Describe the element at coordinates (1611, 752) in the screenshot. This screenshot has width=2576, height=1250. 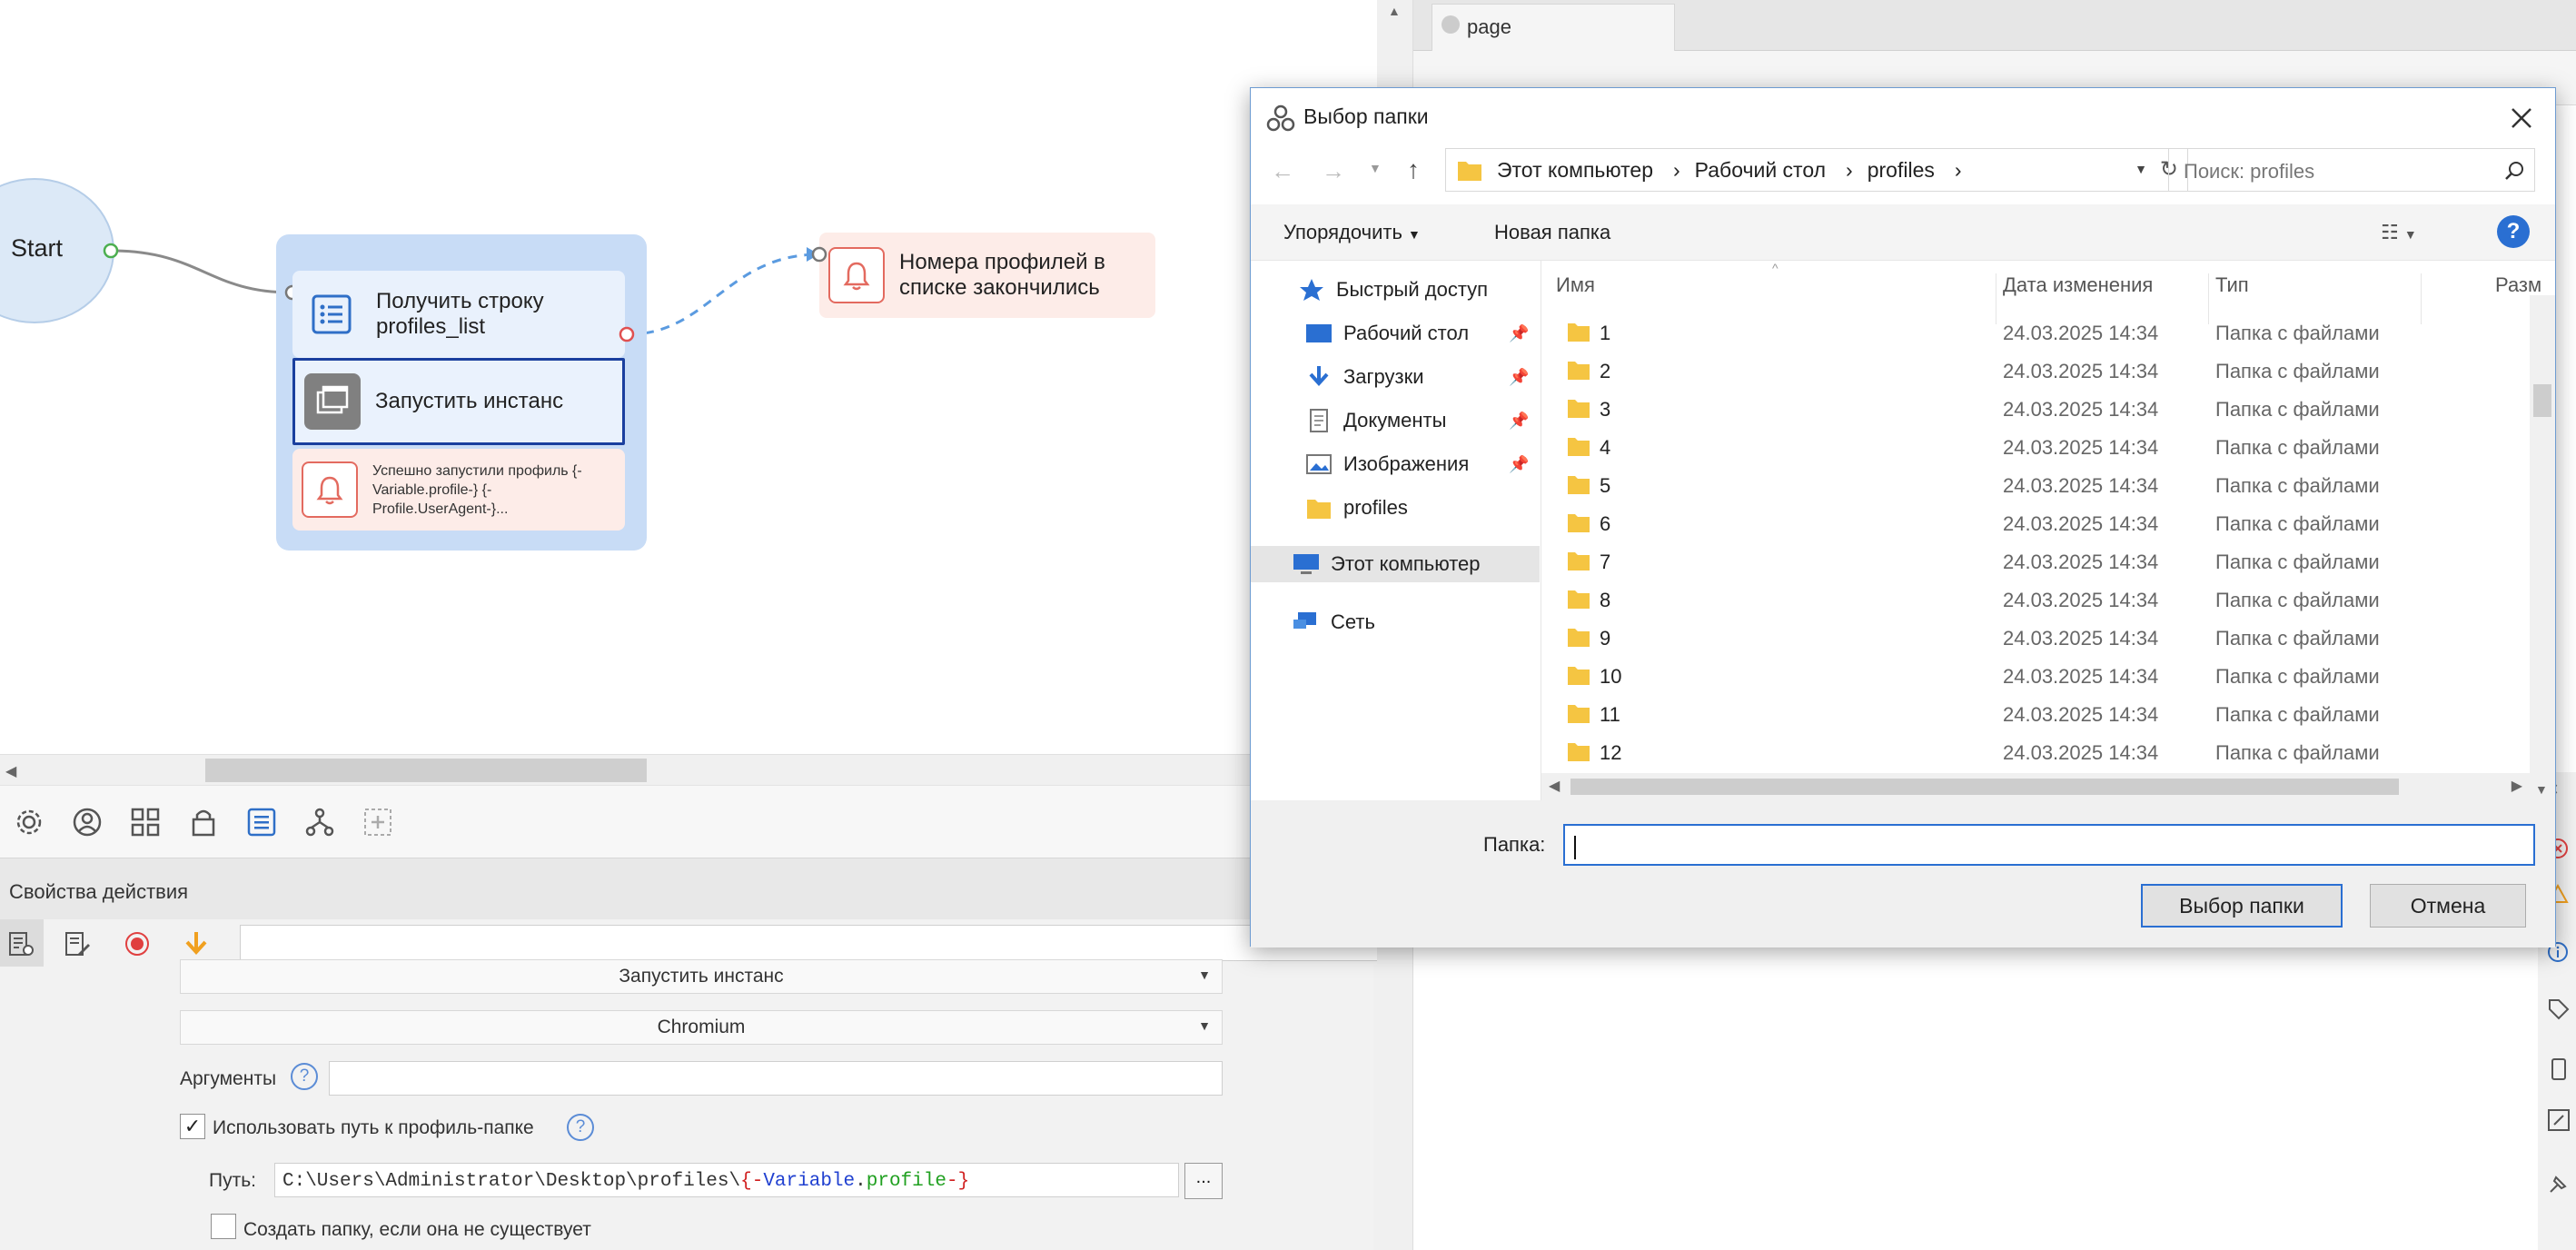
I see `folder-name: 12` at that location.